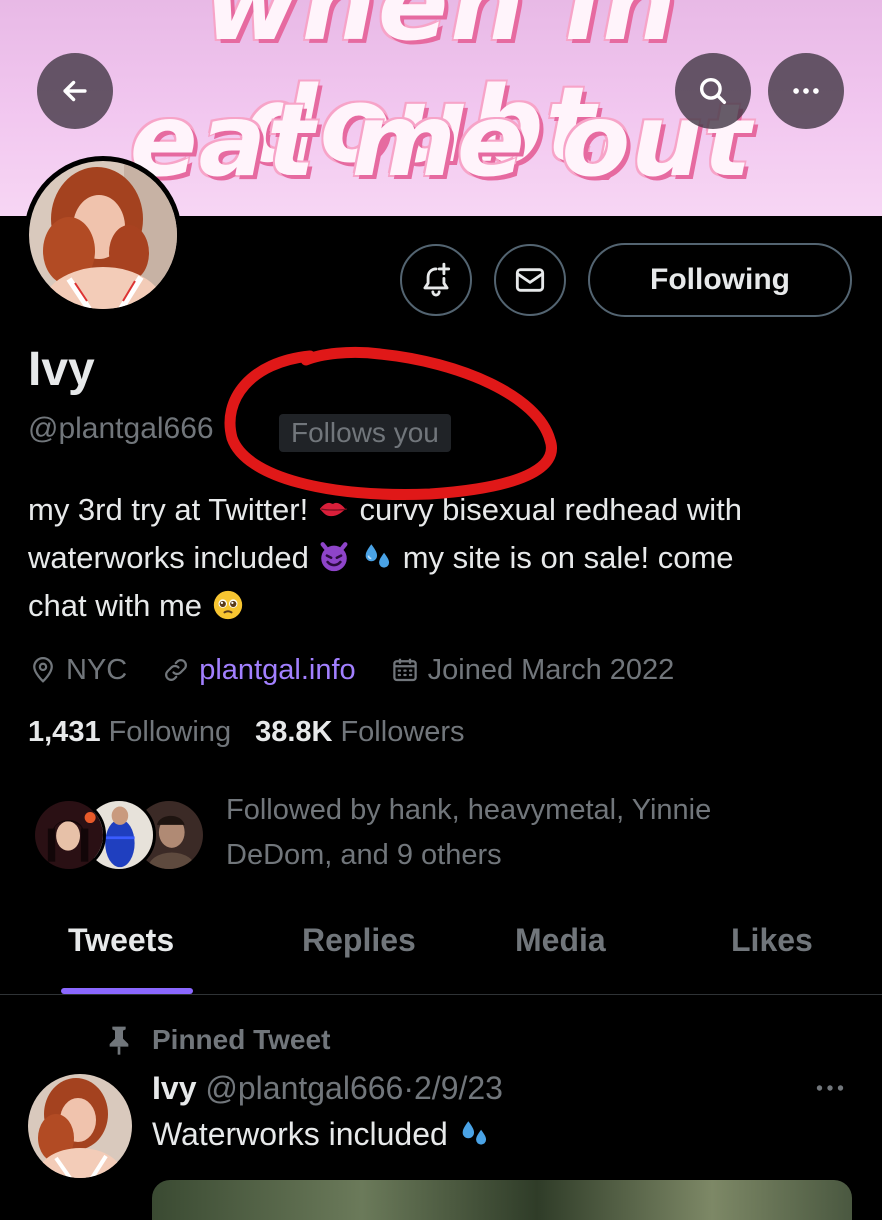  What do you see at coordinates (334, 557) in the screenshot?
I see `smiling-devil-emoji-icon` at bounding box center [334, 557].